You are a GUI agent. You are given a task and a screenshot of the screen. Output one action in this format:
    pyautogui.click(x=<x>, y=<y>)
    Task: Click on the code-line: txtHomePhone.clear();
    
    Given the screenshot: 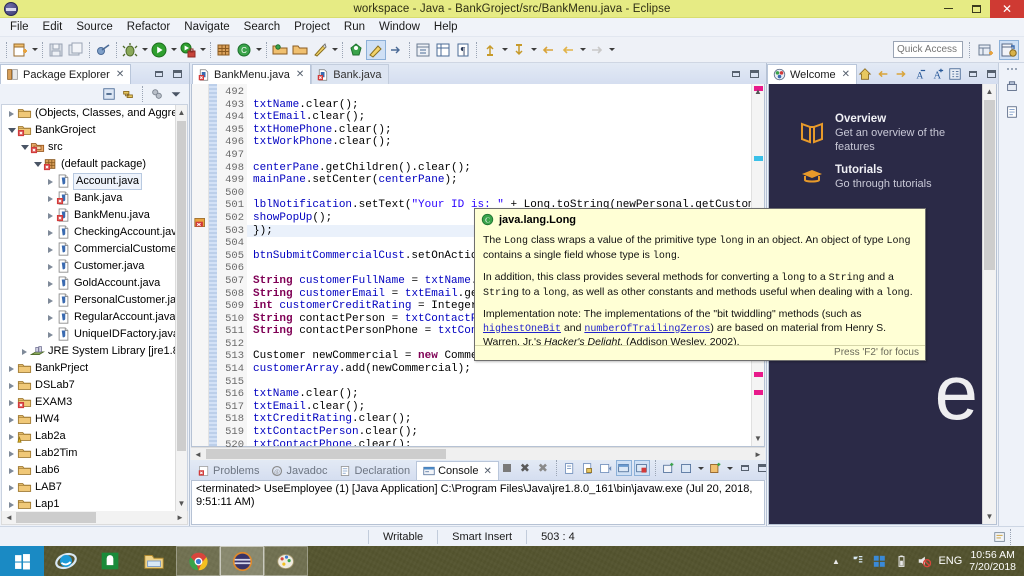 What is the action you would take?
    pyautogui.click(x=499, y=130)
    